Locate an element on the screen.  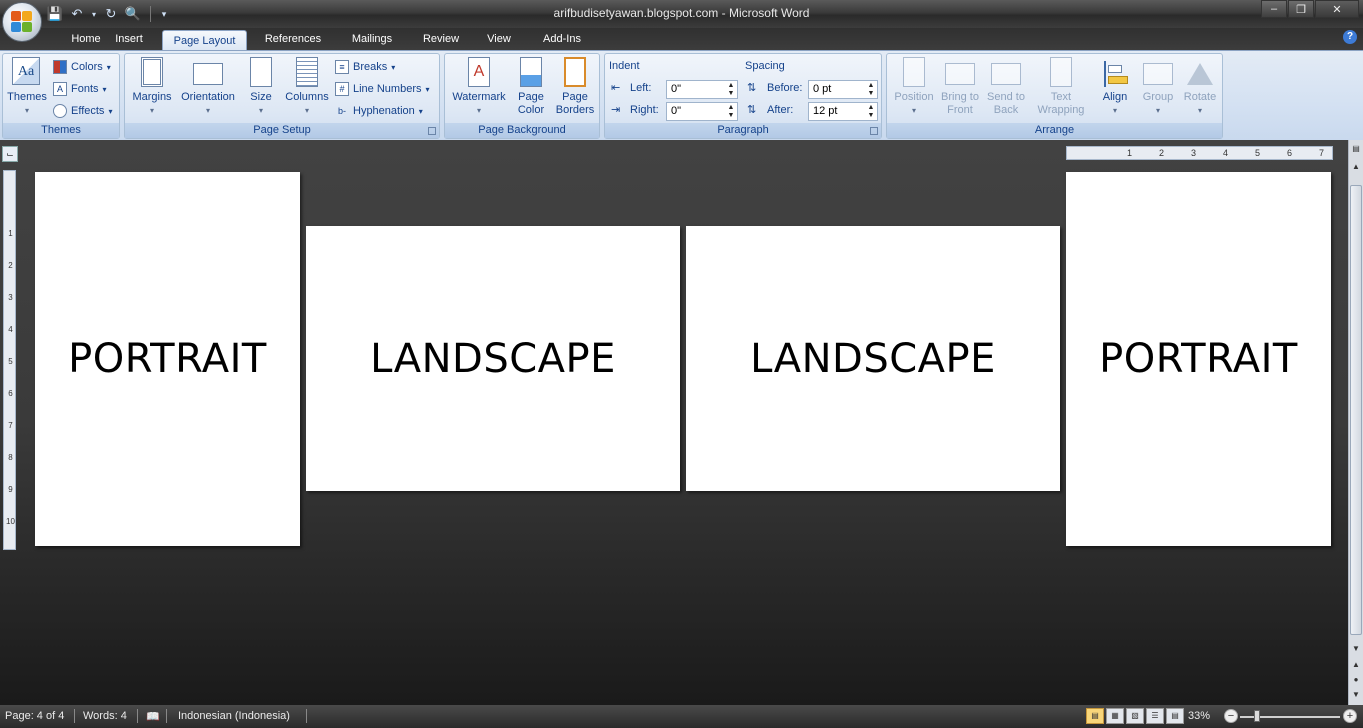
tab-view: View is located at coordinates (499, 41).